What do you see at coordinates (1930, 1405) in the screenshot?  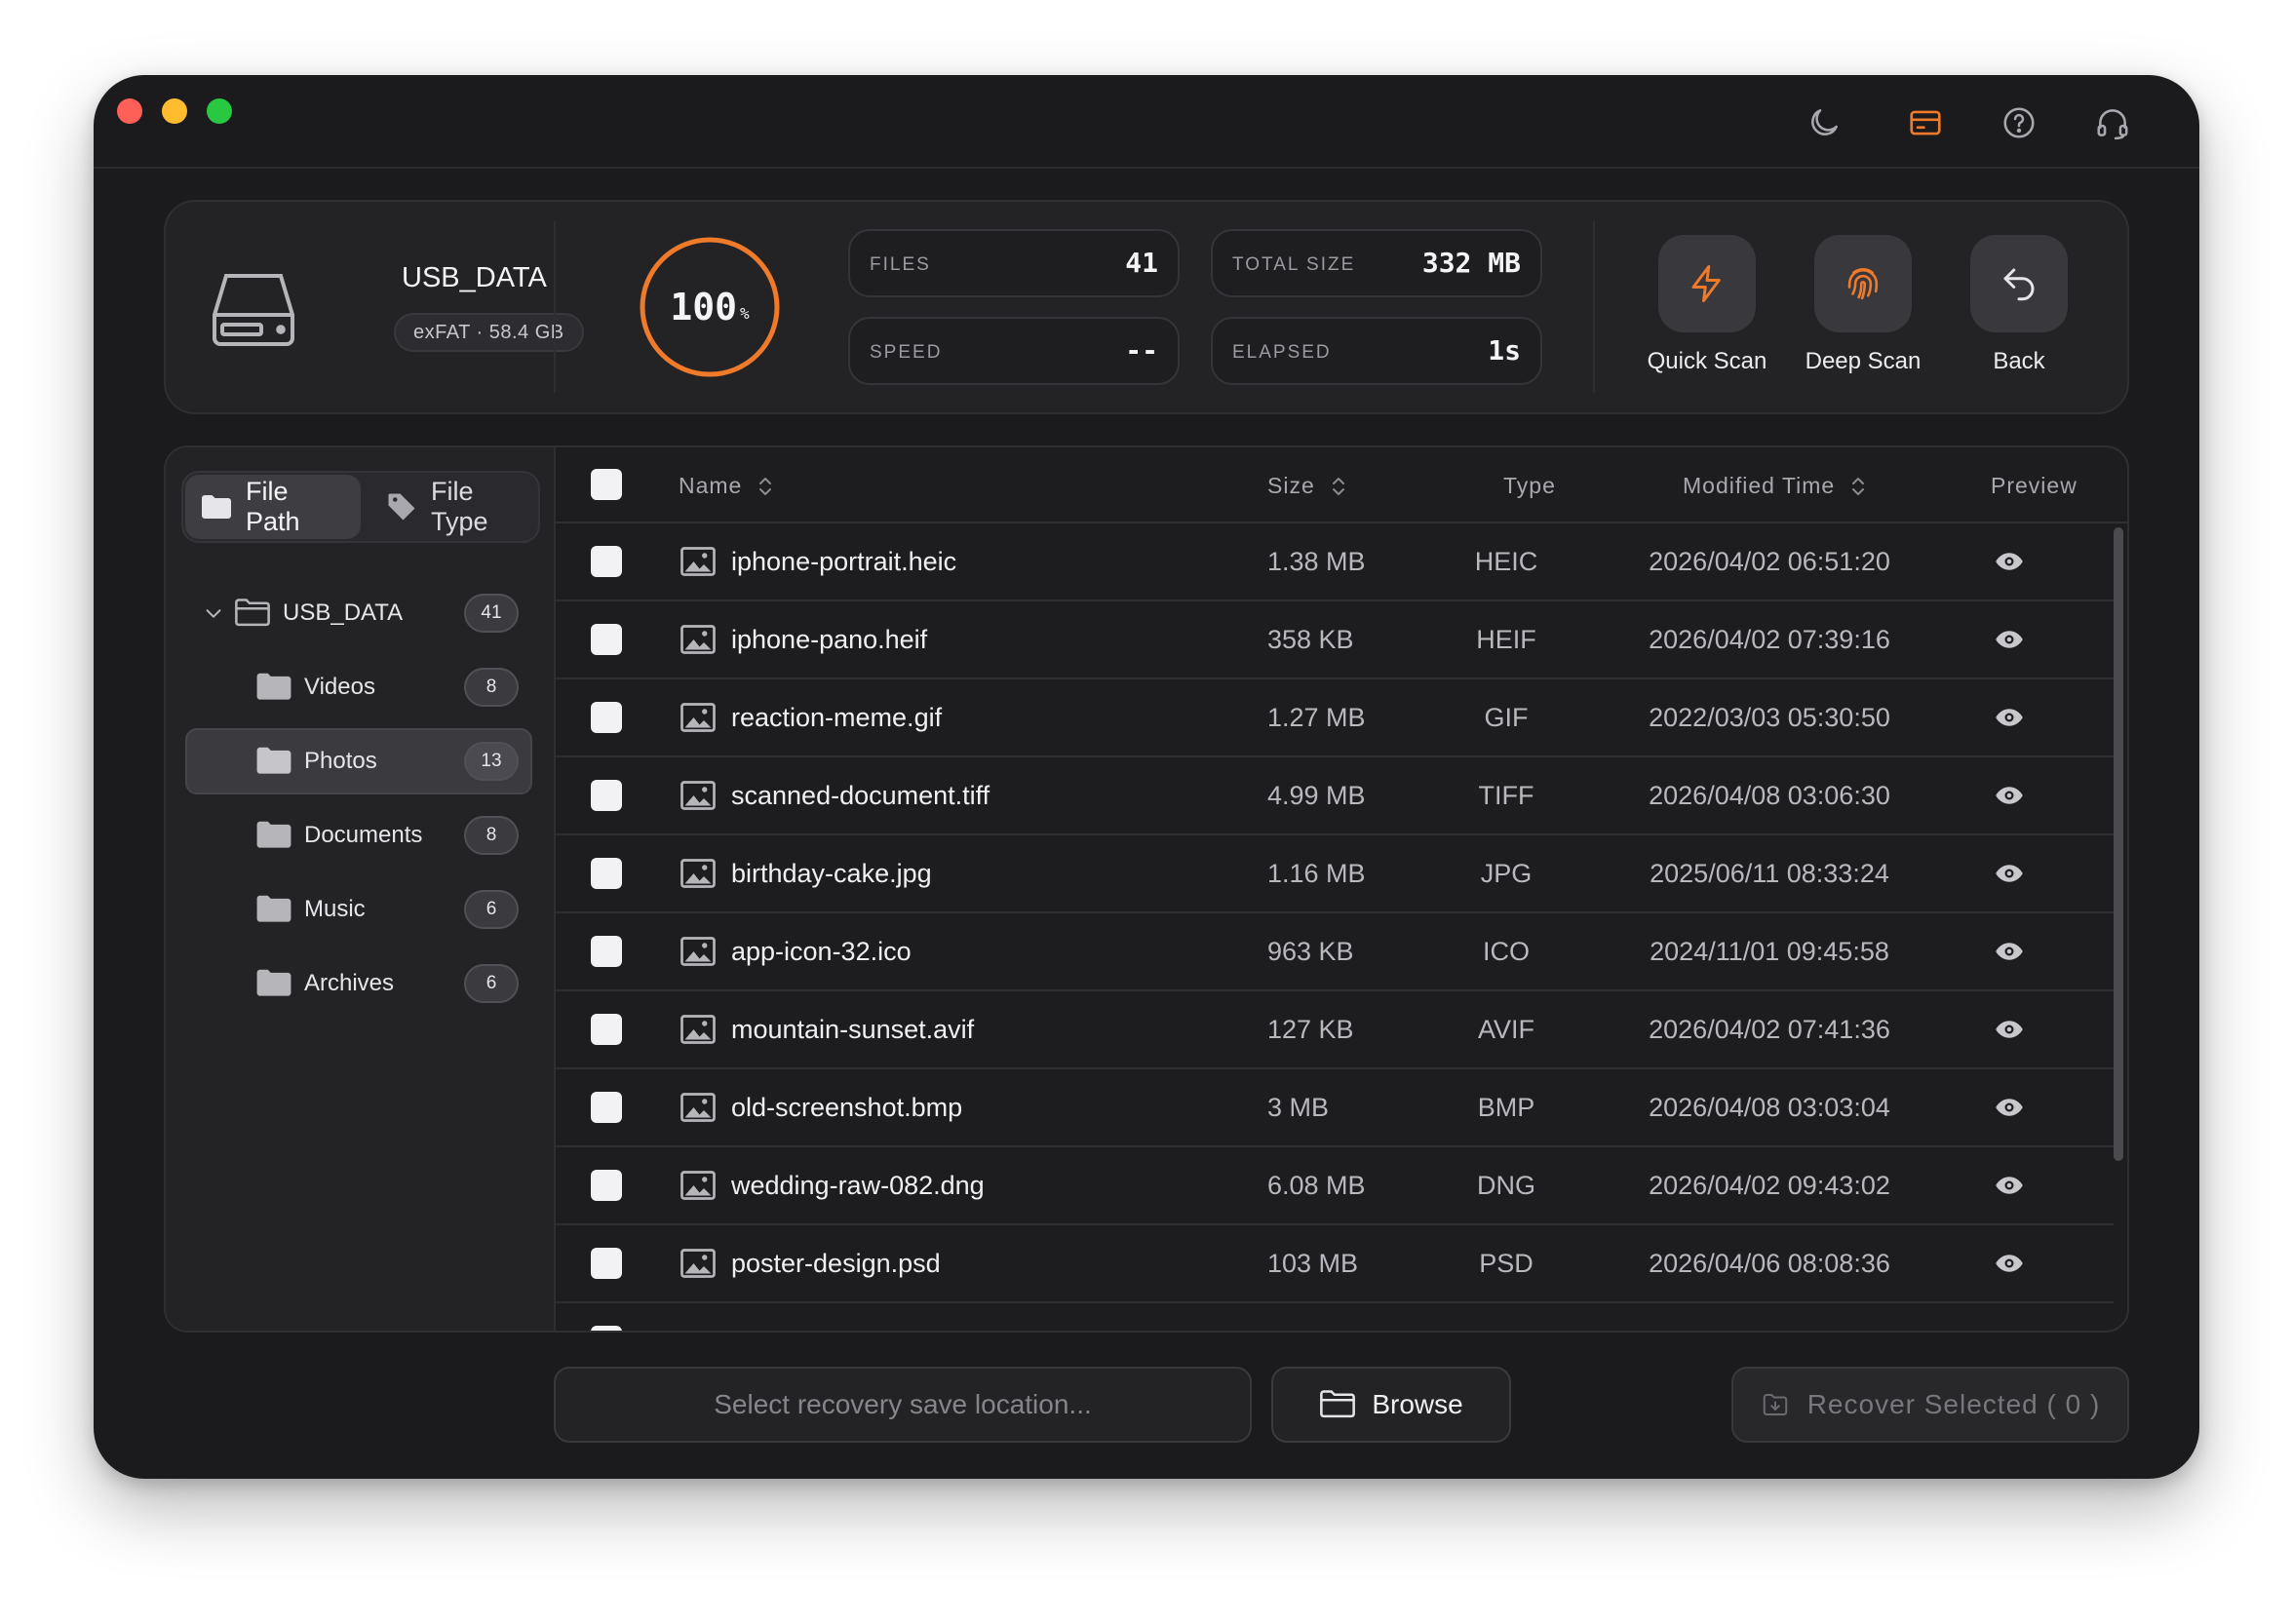 I see `recover-selected-button: Recover Selected ( 0 )` at bounding box center [1930, 1405].